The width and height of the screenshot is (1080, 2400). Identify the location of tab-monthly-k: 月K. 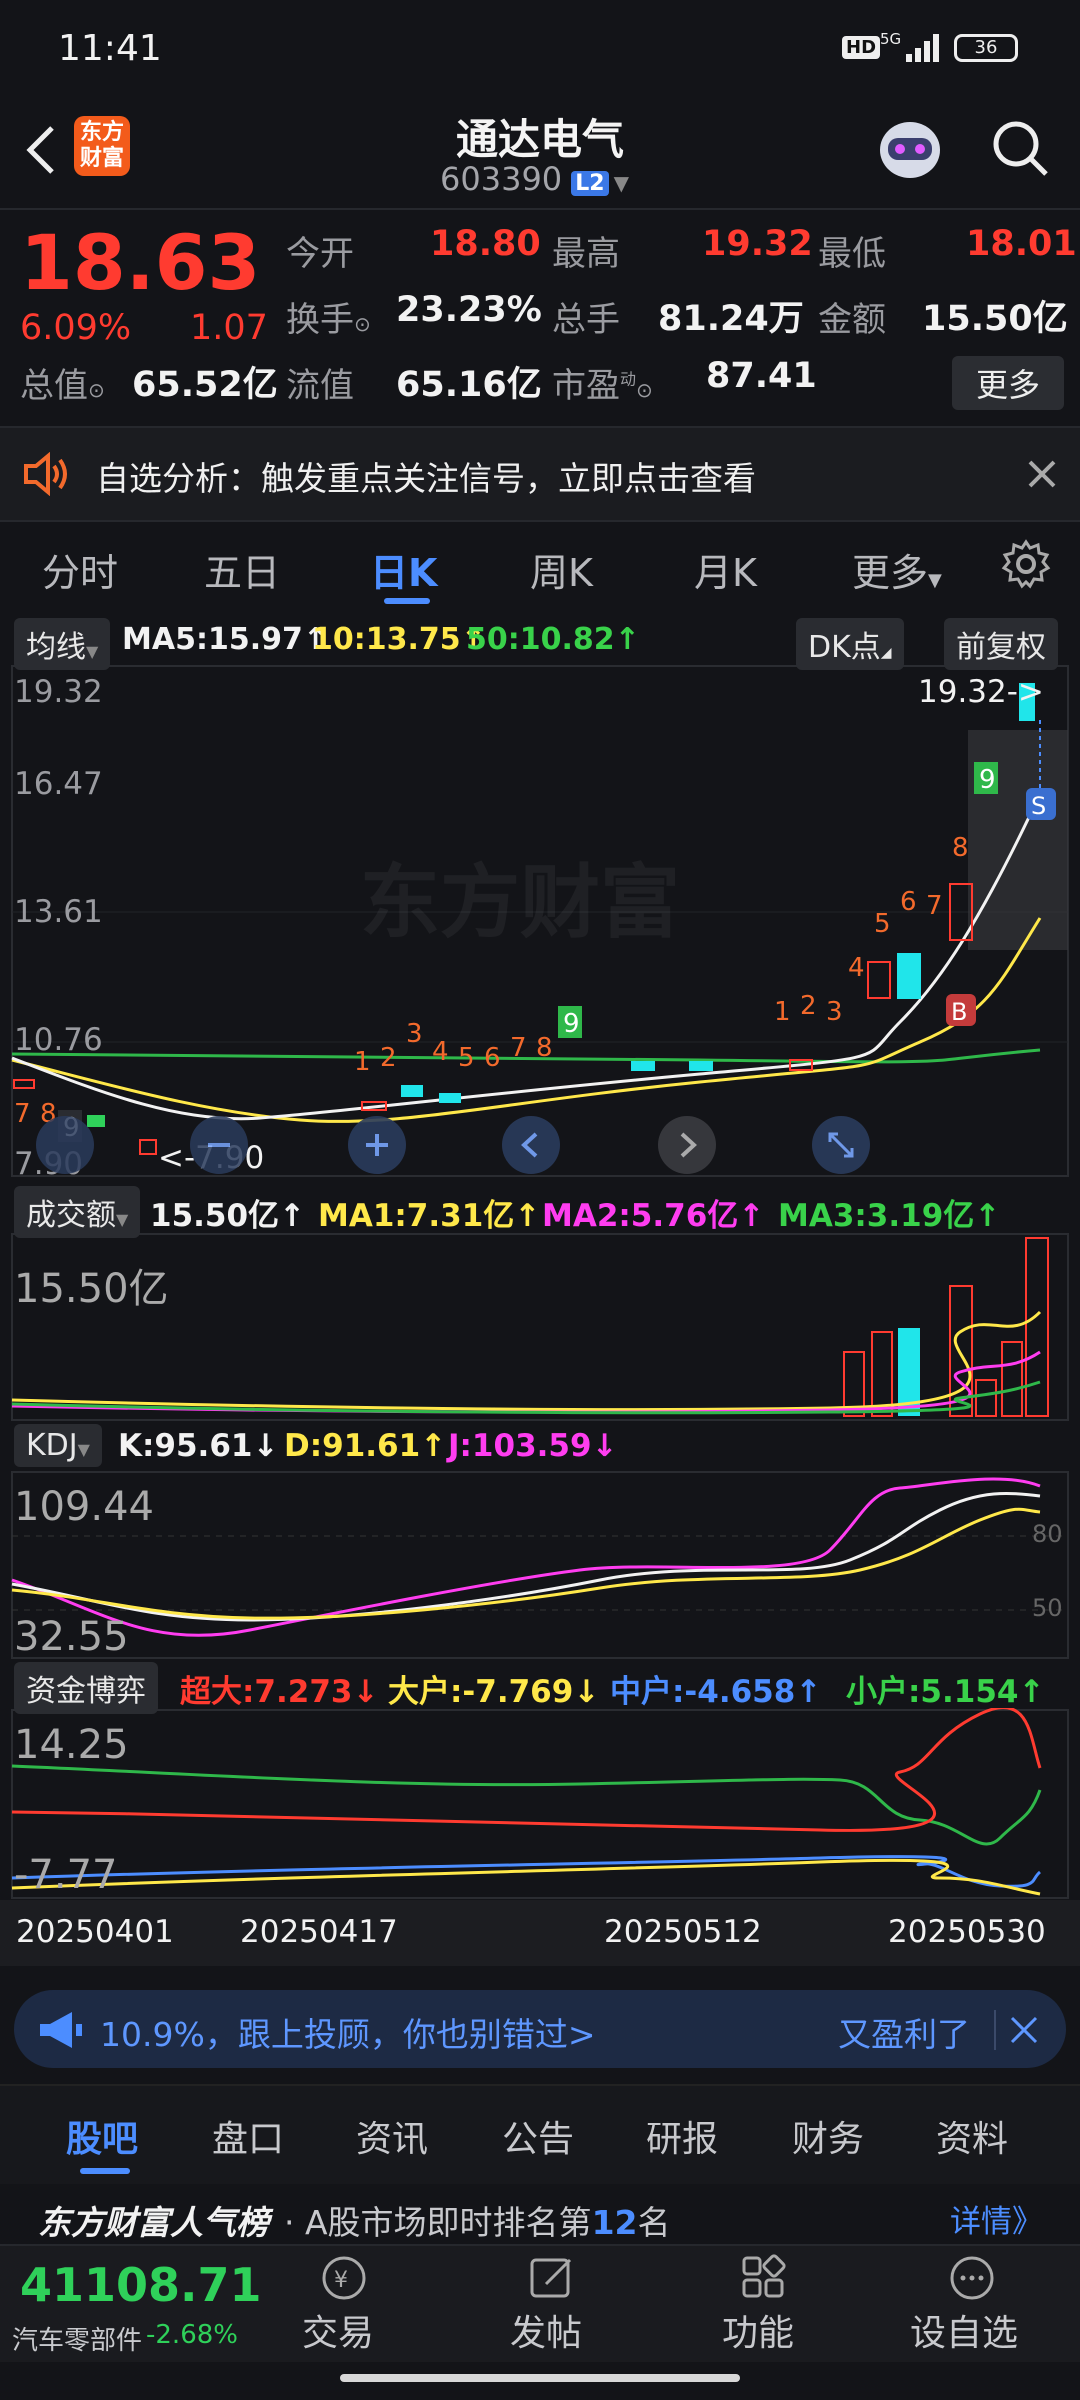
(725, 569).